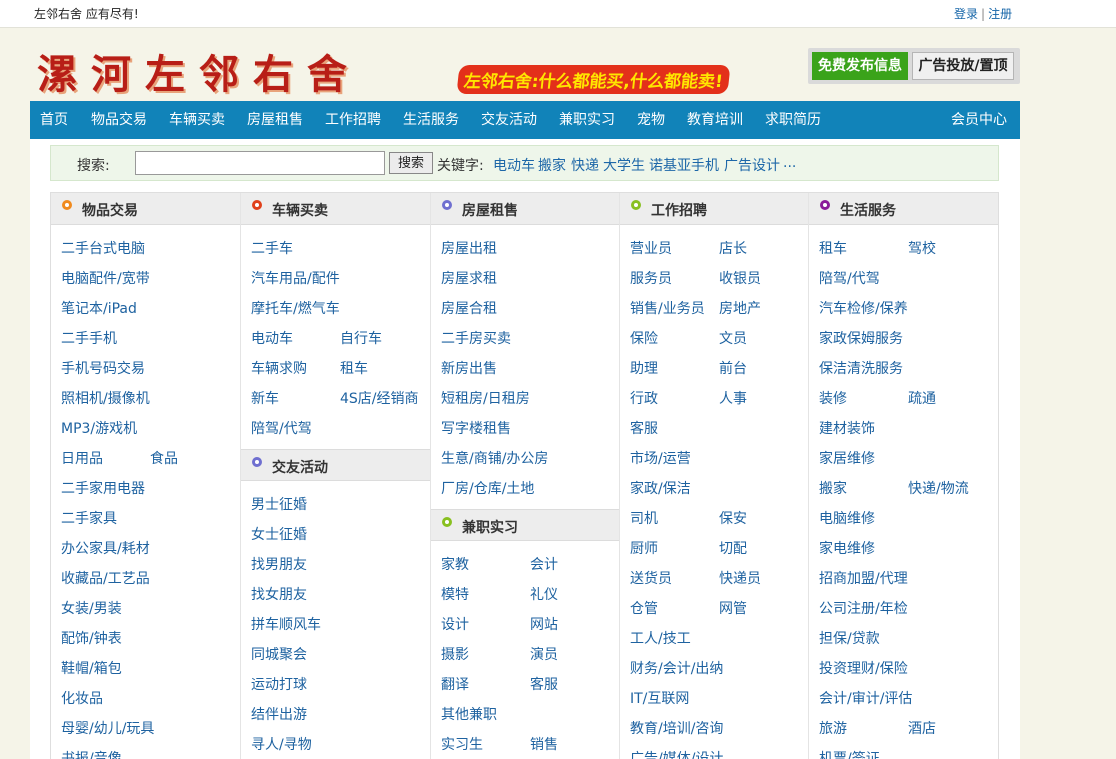 The image size is (1116, 759). What do you see at coordinates (431, 120) in the screenshot?
I see `nav-services: 生活服务` at bounding box center [431, 120].